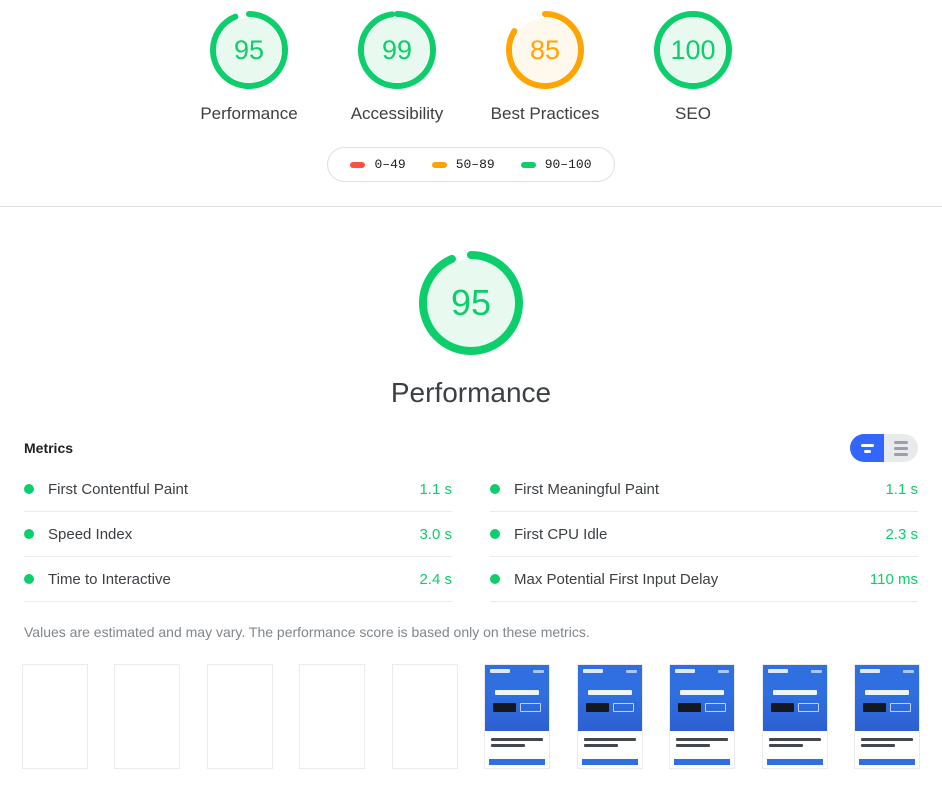 This screenshot has width=942, height=787. Describe the element at coordinates (545, 50) in the screenshot. I see `score-gauge-ring: 85` at that location.